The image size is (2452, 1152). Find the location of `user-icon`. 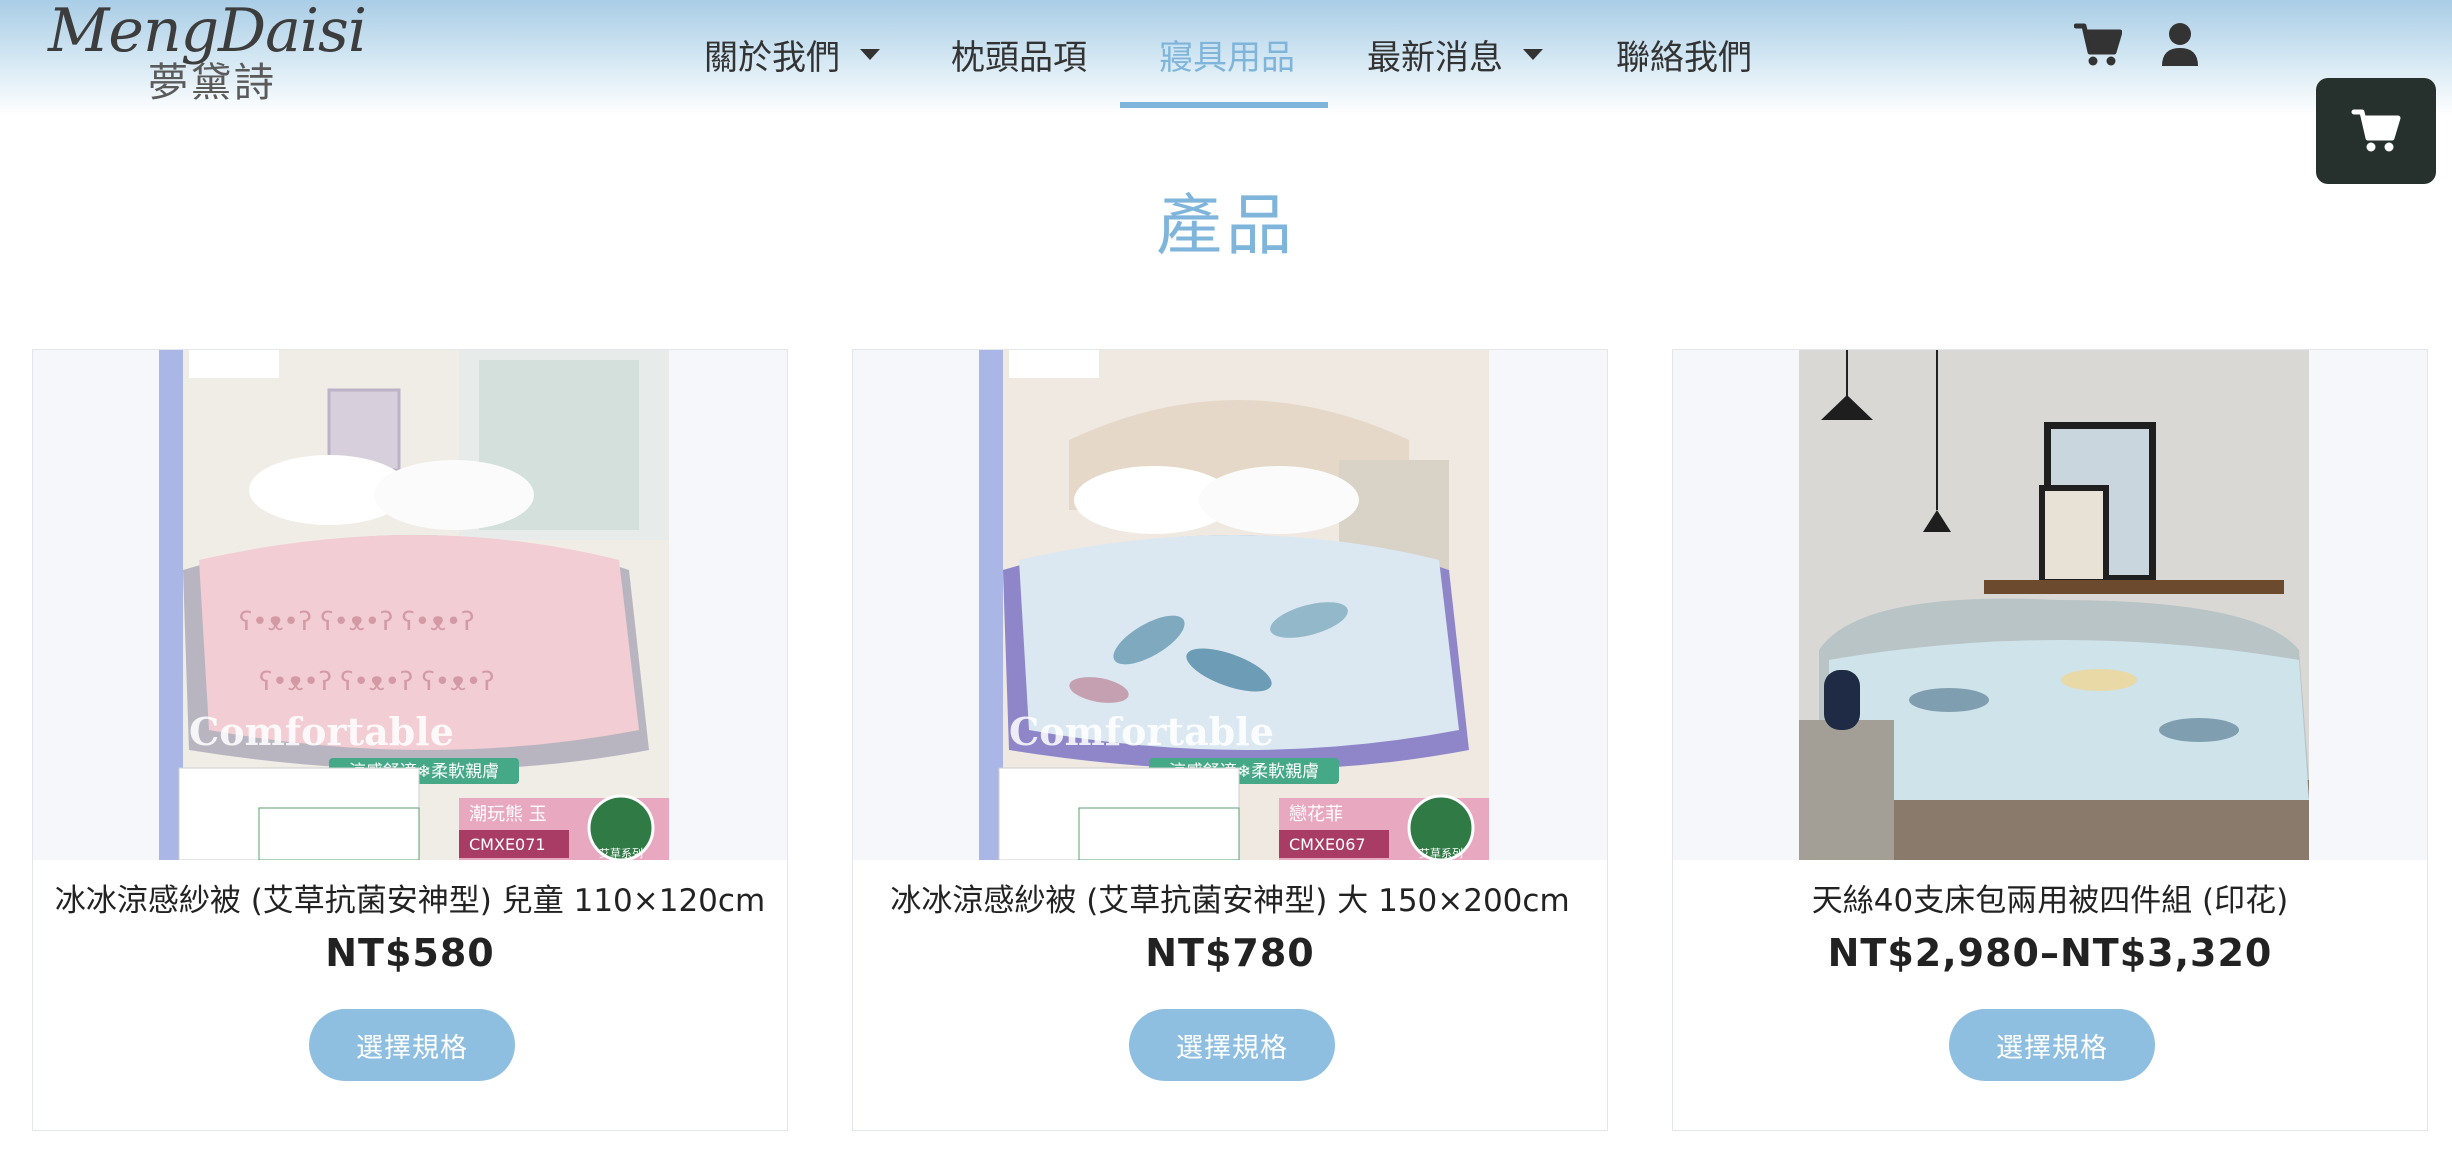

user-icon is located at coordinates (2180, 47).